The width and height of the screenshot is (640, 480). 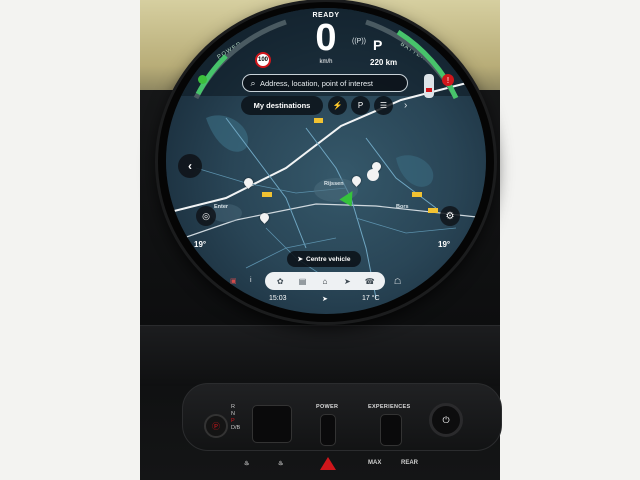 What do you see at coordinates (303, 281) in the screenshot?
I see `media-icon: ▤` at bounding box center [303, 281].